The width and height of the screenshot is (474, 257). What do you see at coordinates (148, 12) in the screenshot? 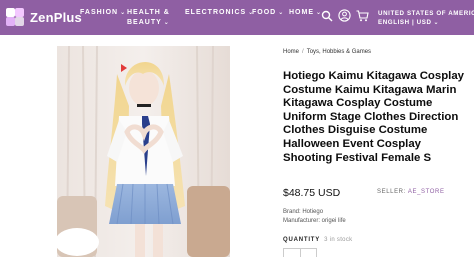
I see `nav-item-label: HEALTH &` at bounding box center [148, 12].